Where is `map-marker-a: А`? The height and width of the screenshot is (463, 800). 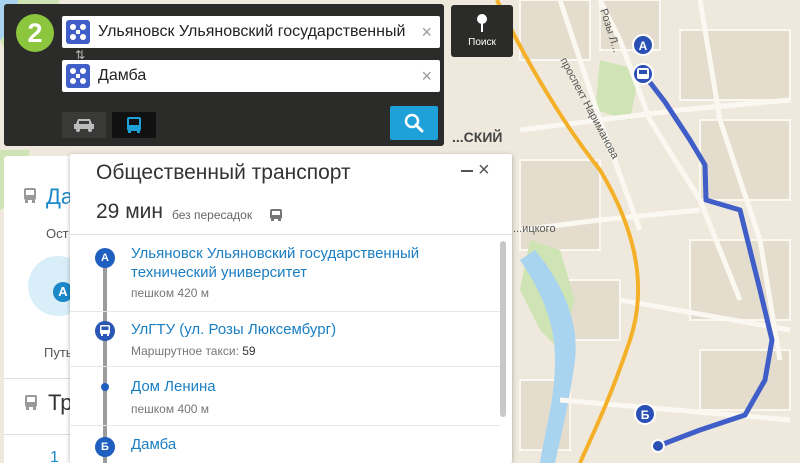
map-marker-a: А is located at coordinates (643, 45).